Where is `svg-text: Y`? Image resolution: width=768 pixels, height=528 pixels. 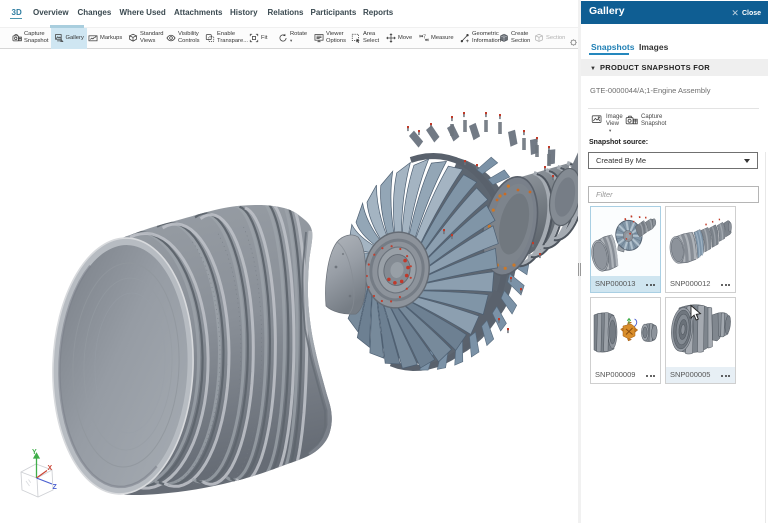 svg-text: Y is located at coordinates (34, 452).